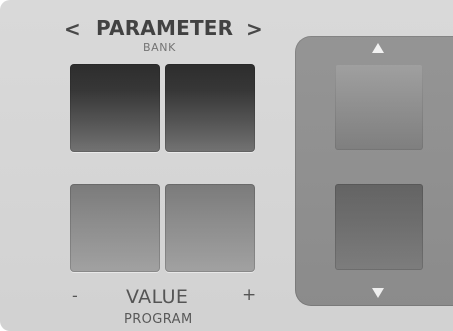 Image resolution: width=453 pixels, height=331 pixels. Describe the element at coordinates (210, 108) in the screenshot. I see `parameter-right-button` at that location.